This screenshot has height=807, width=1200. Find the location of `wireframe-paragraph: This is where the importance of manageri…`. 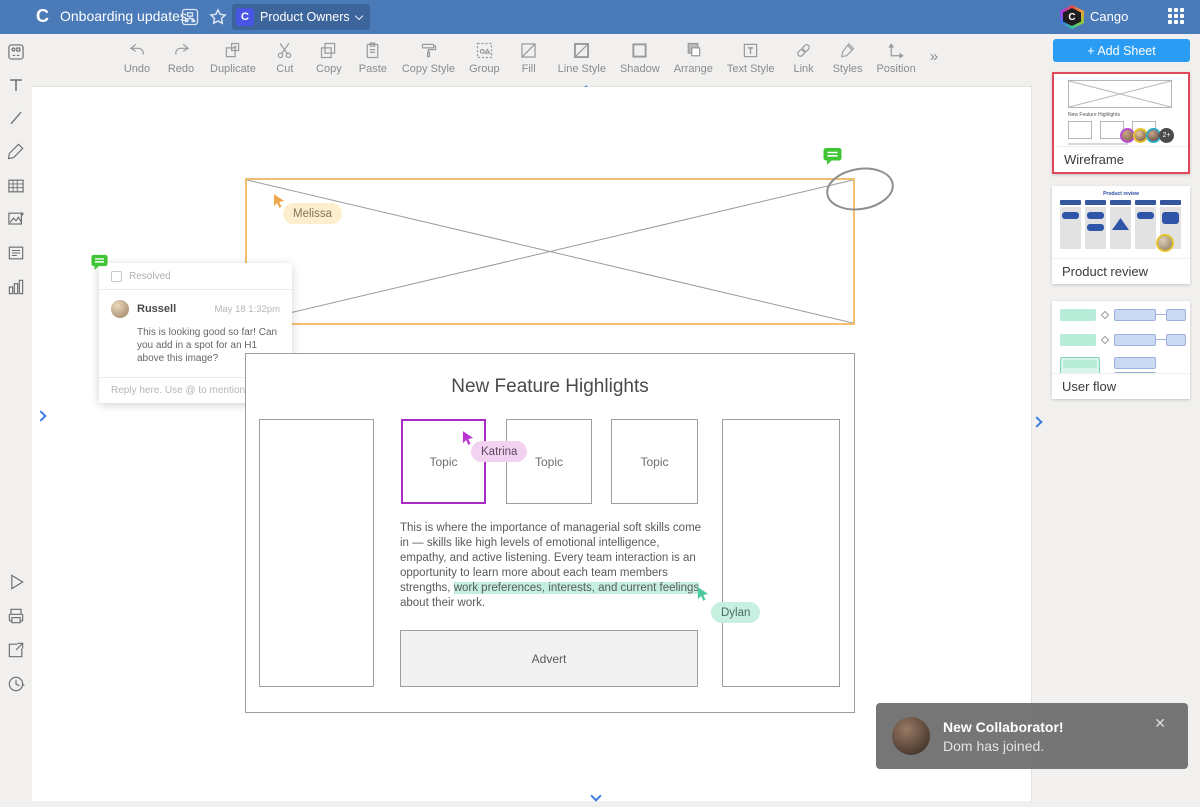

wireframe-paragraph: This is where the importance of manageri… is located at coordinates (551, 566).